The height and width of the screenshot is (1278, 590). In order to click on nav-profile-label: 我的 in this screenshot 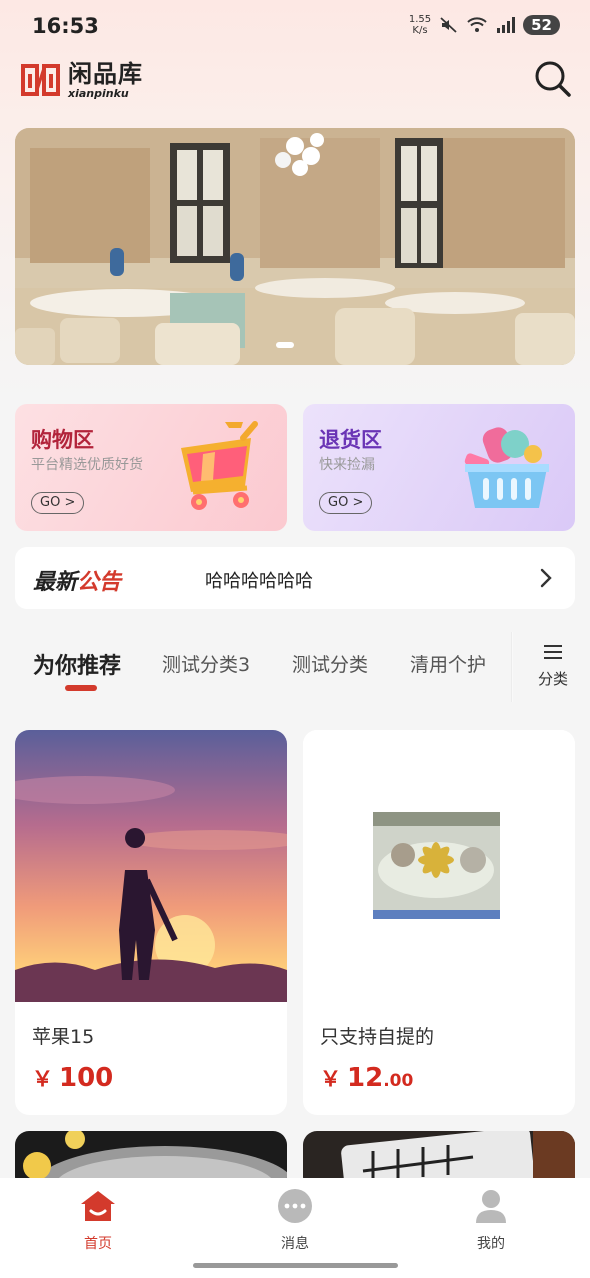, I will do `click(491, 1244)`.